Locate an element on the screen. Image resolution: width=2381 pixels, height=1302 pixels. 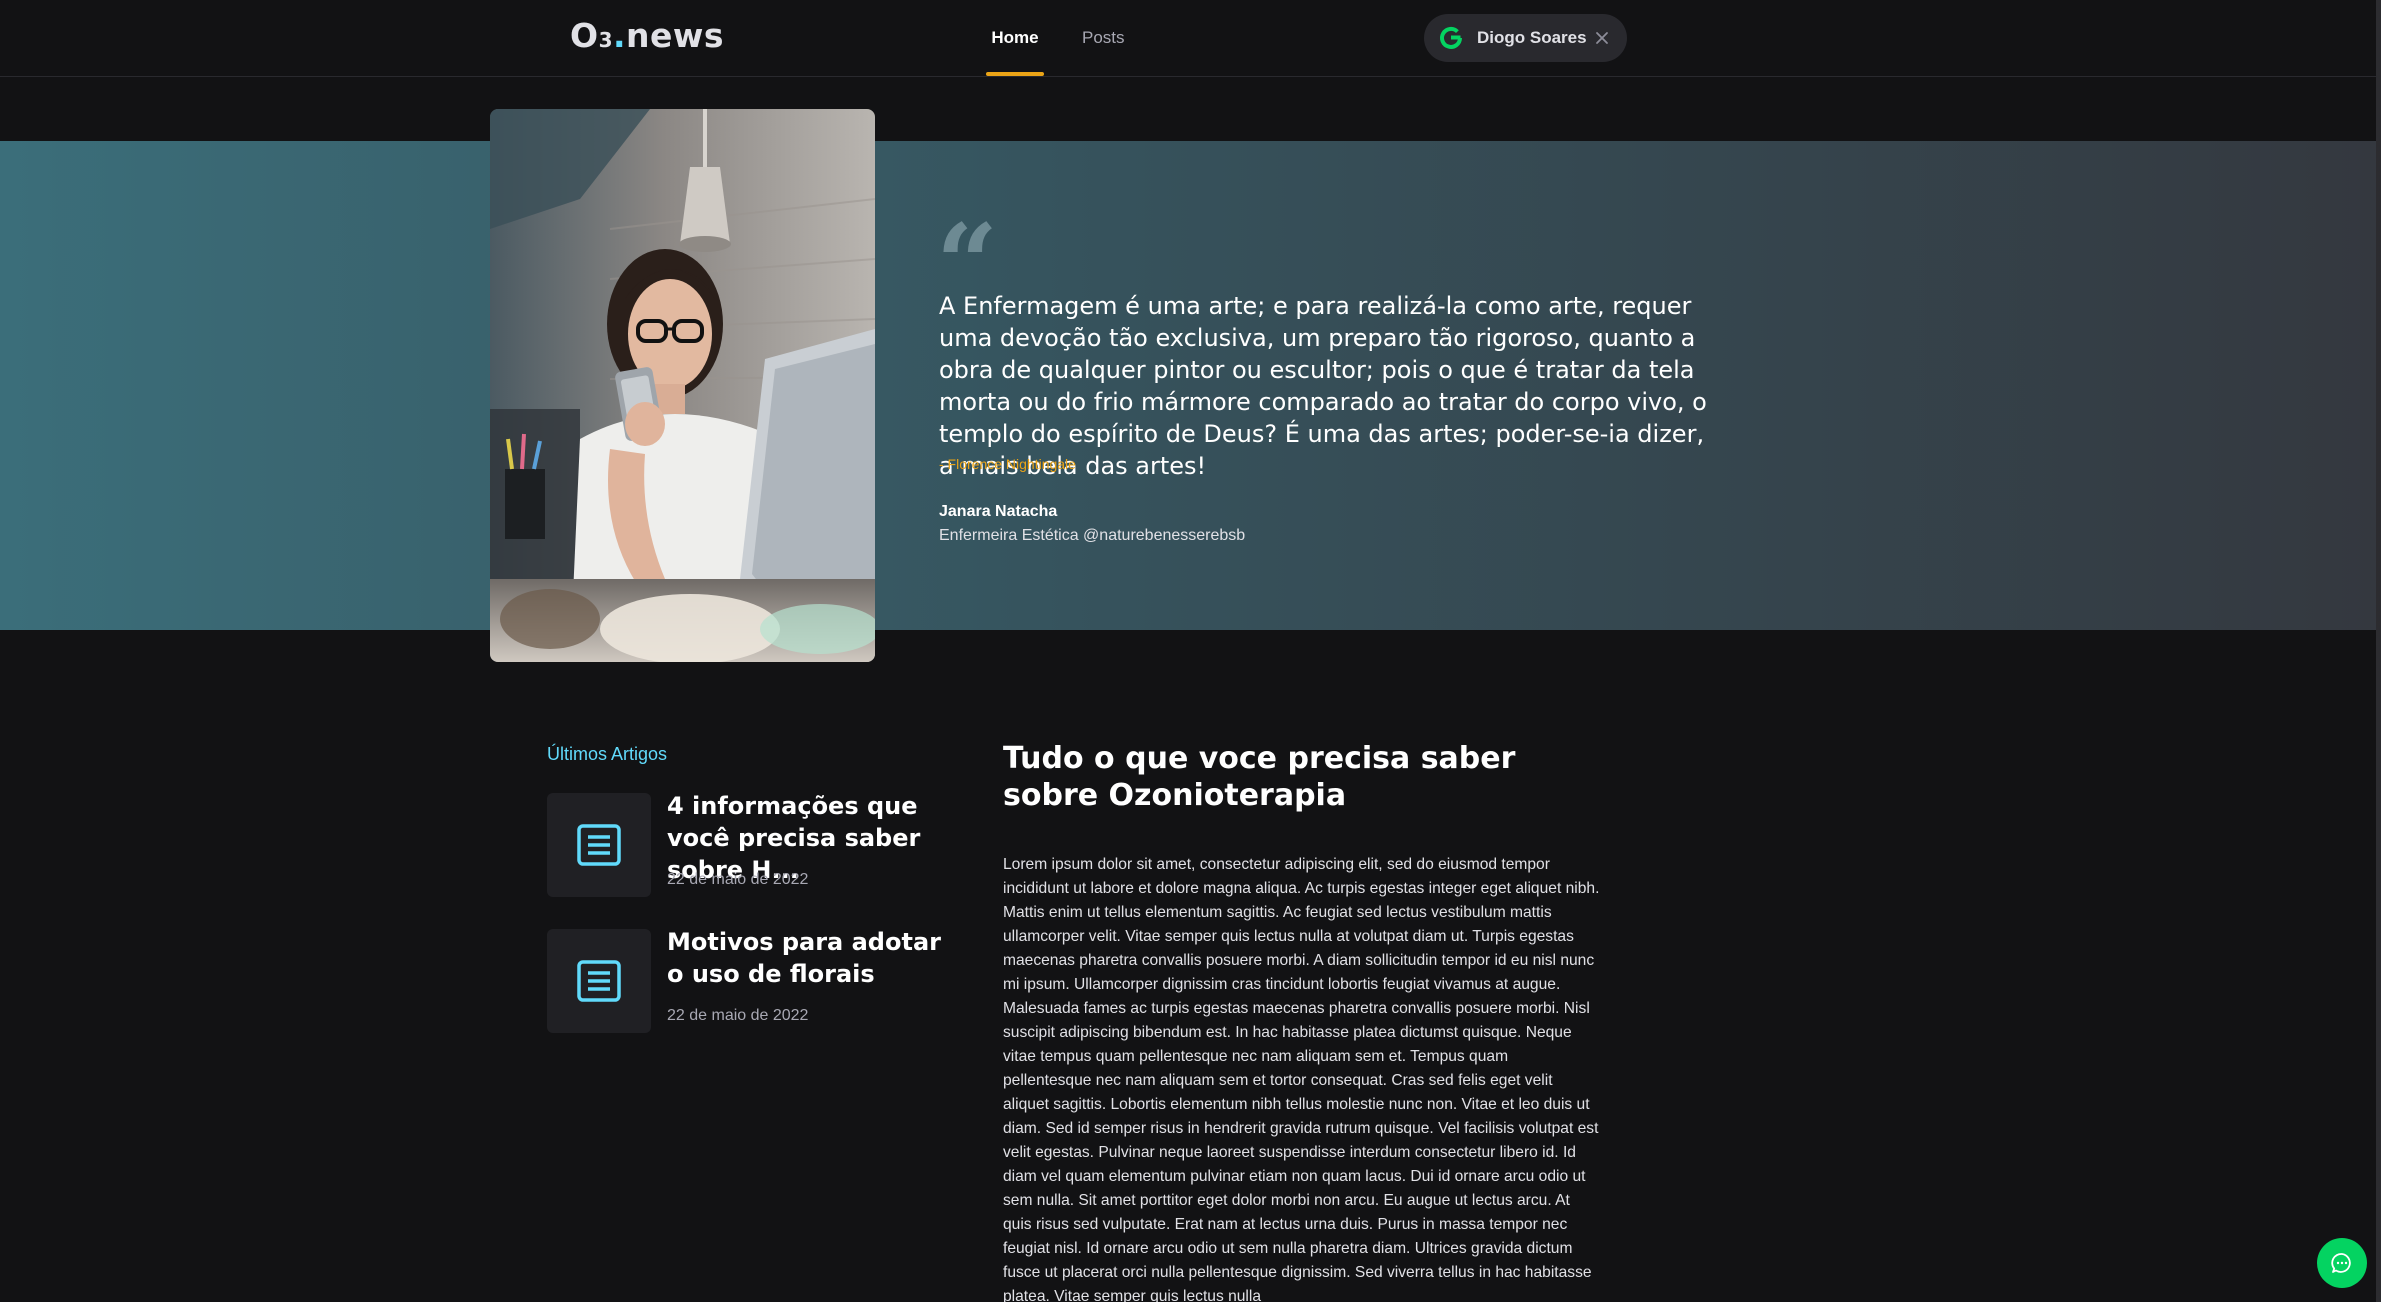
nav-active-indicator is located at coordinates (1015, 74).